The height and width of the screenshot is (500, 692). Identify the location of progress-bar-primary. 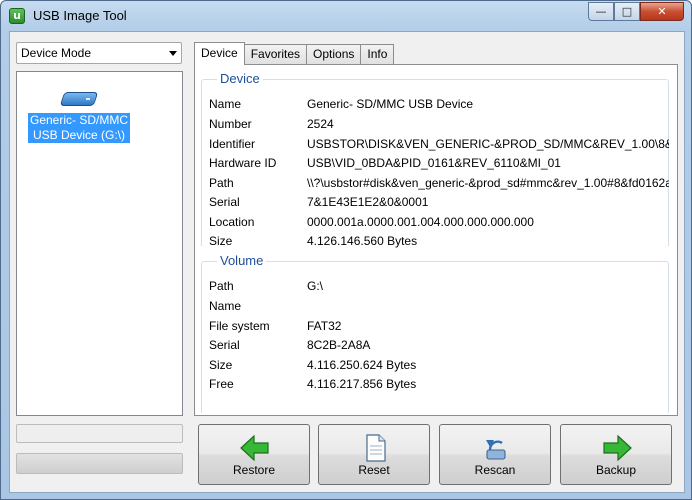
(99, 433).